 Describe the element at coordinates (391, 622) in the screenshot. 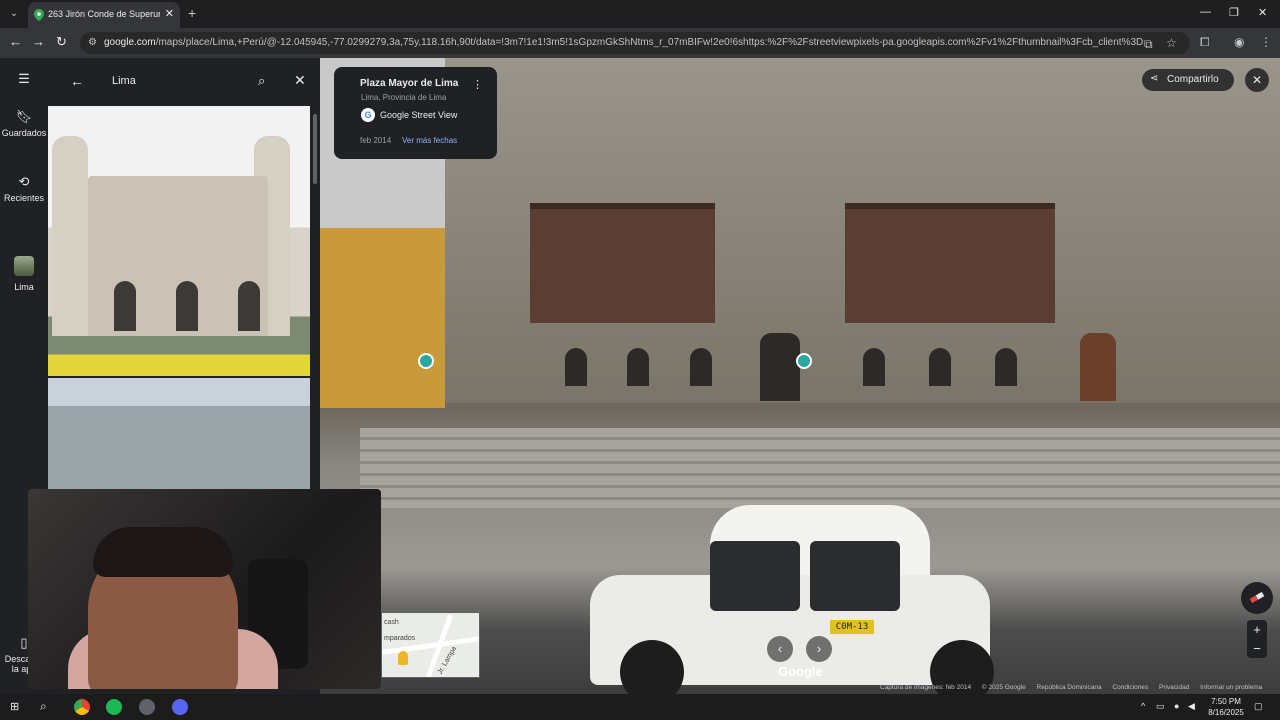

I see `minimap-label: cash` at that location.